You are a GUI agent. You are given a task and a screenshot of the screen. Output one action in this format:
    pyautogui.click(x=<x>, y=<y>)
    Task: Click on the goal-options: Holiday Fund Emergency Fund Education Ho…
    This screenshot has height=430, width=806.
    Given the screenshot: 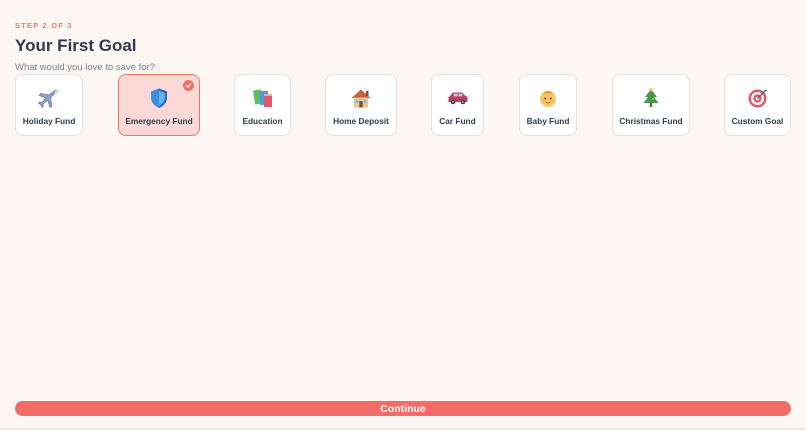 What is the action you would take?
    pyautogui.click(x=403, y=106)
    